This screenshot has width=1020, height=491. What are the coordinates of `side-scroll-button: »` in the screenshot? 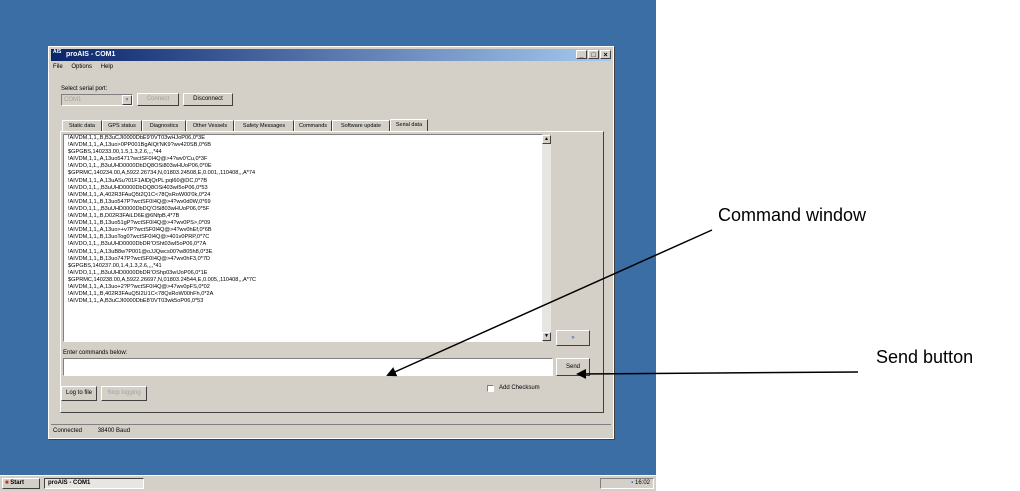 It's located at (573, 338).